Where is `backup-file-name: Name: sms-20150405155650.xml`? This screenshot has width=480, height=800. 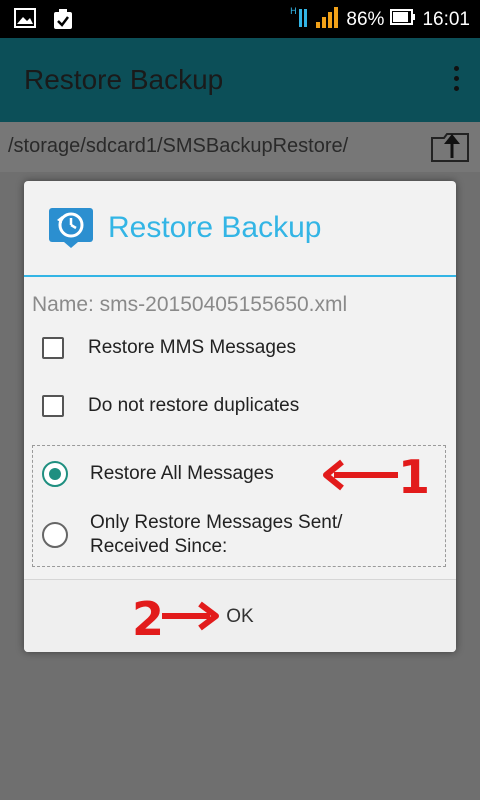 backup-file-name: Name: sms-20150405155650.xml is located at coordinates (190, 304).